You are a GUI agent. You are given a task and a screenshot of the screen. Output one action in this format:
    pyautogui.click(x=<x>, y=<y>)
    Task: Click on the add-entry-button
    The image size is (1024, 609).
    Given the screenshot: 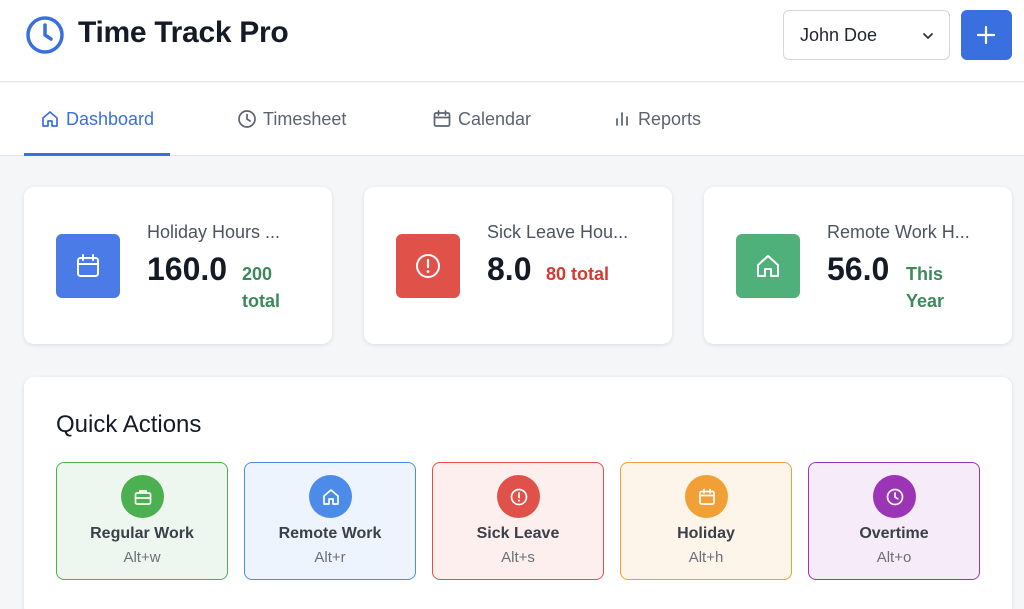 What is the action you would take?
    pyautogui.click(x=986, y=35)
    